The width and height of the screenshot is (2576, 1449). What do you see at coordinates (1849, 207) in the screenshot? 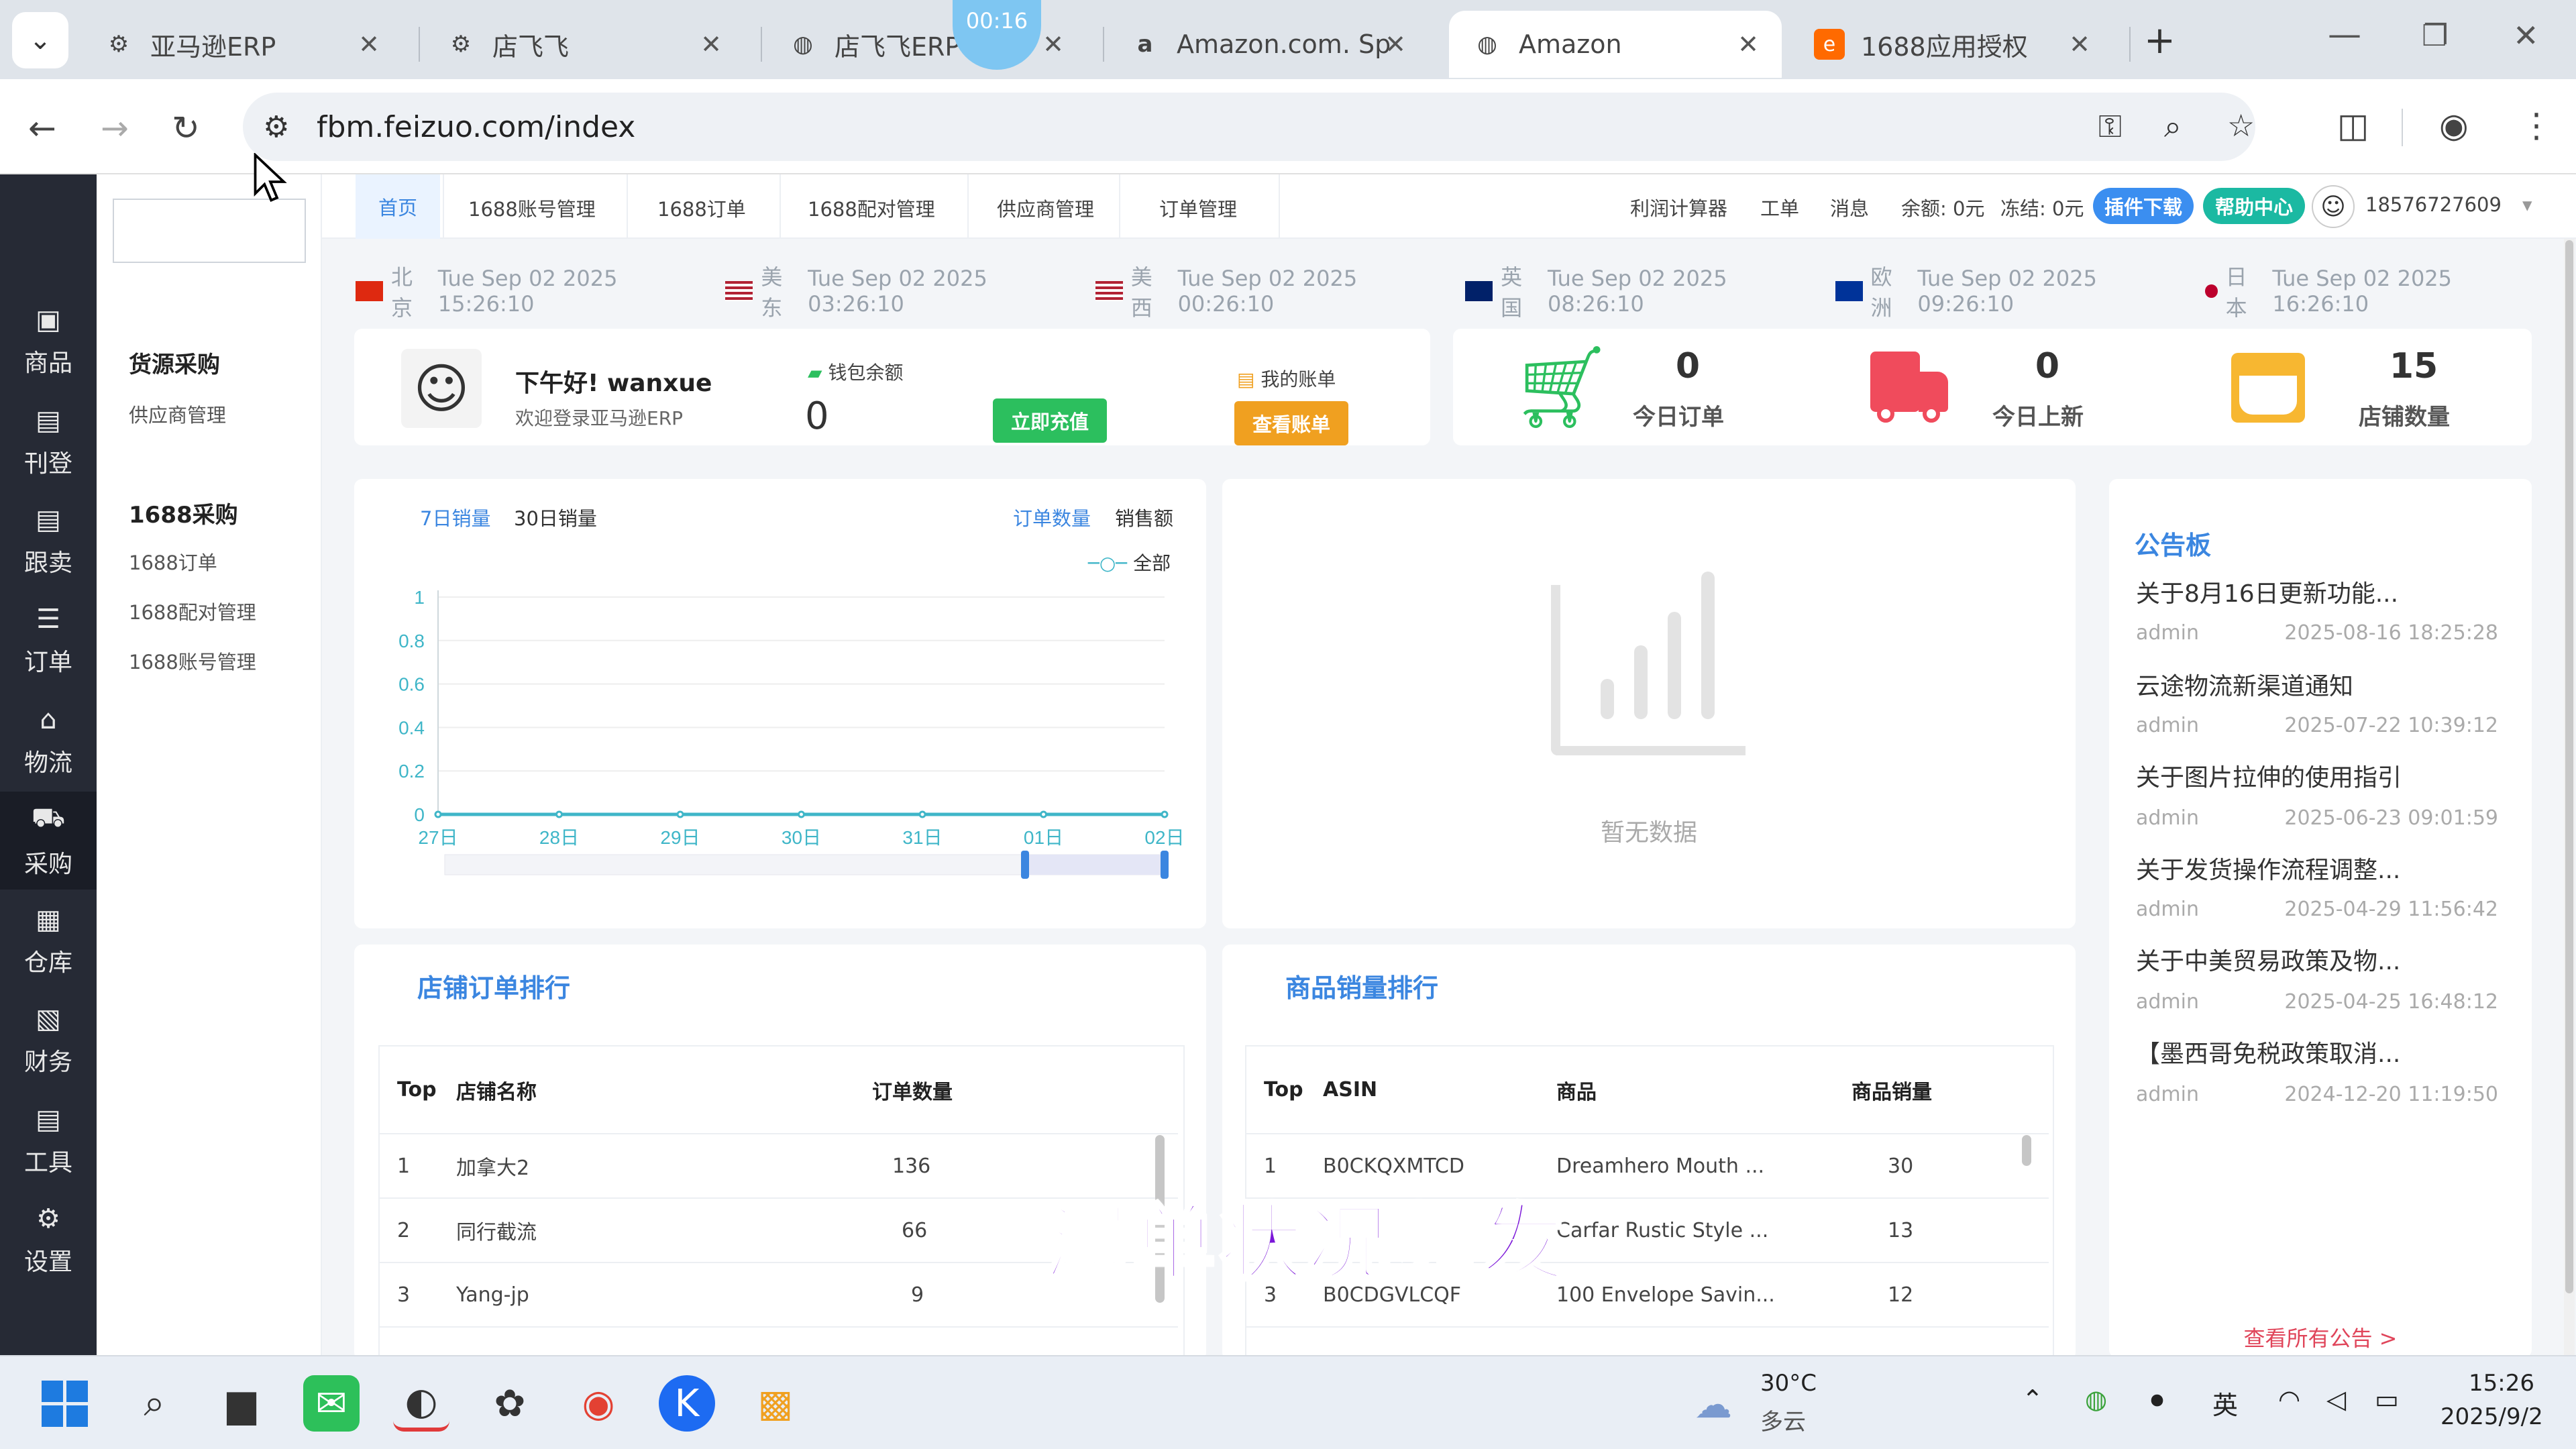
I see `message-link: 消息` at bounding box center [1849, 207].